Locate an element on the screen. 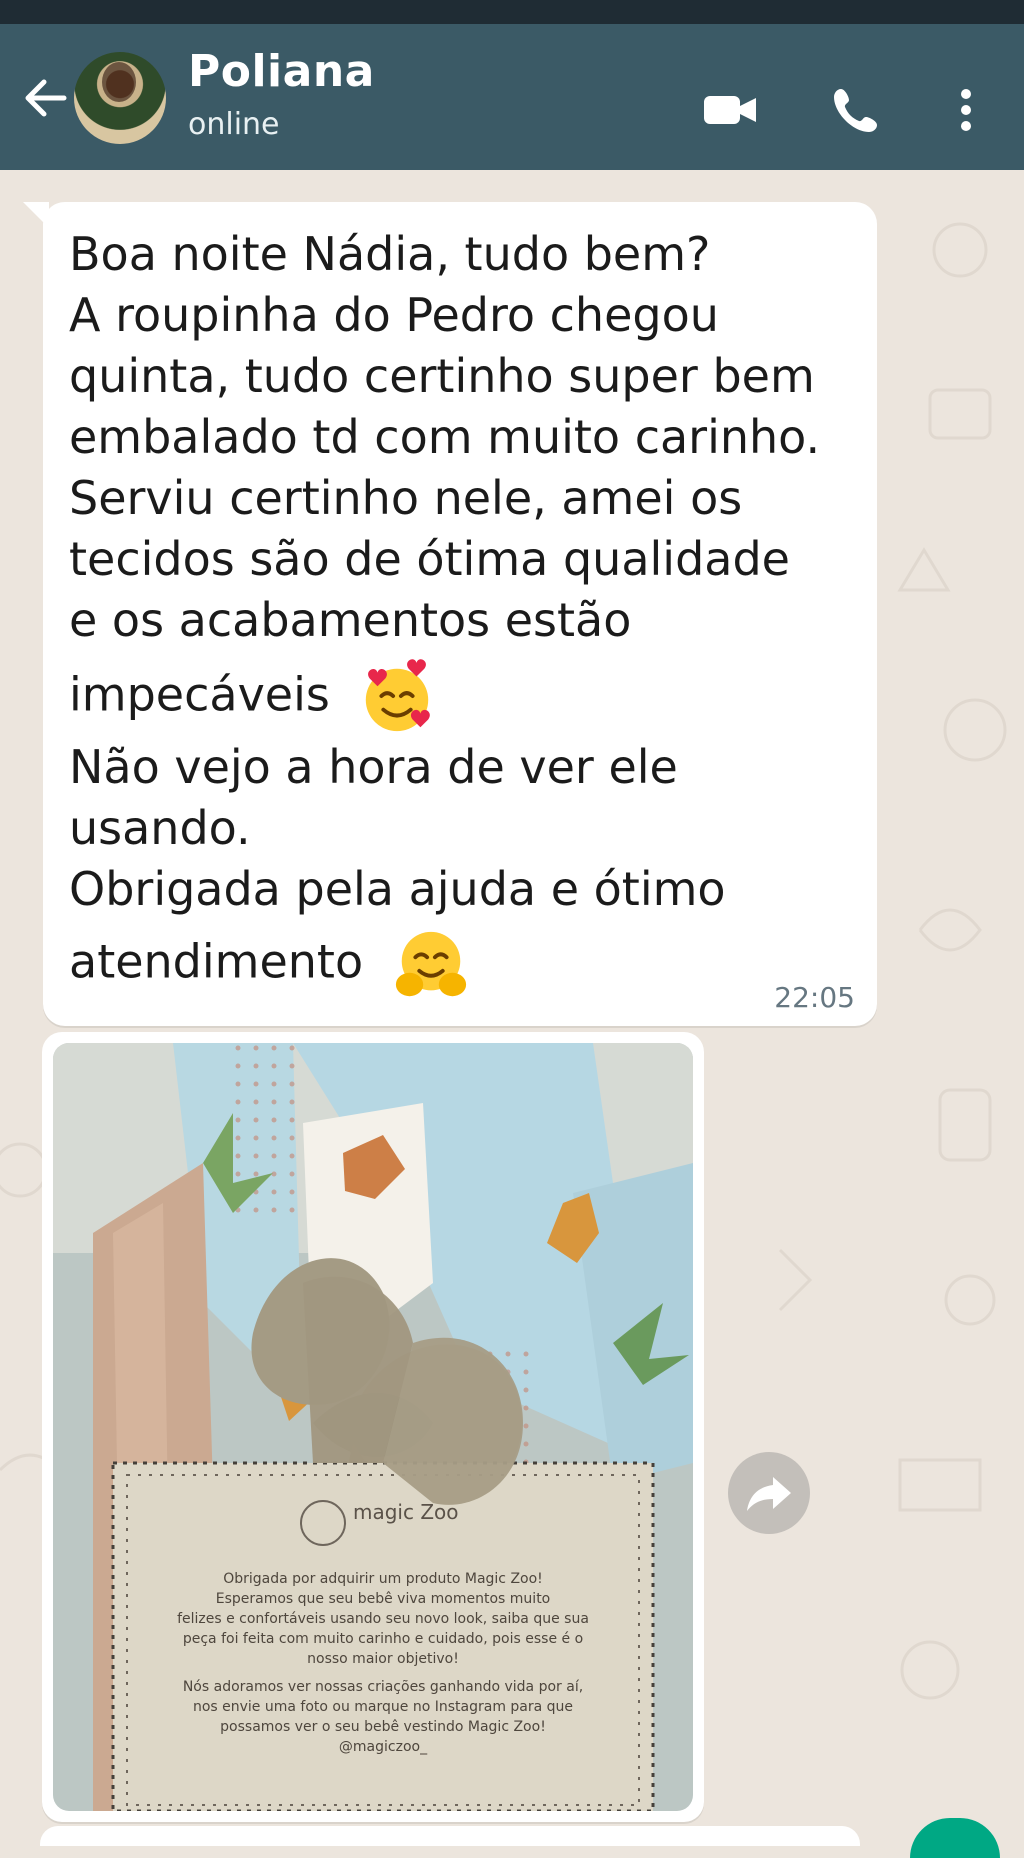 This screenshot has width=1024, height=1858. card-line: nosso maior objetivo! is located at coordinates (383, 1659).